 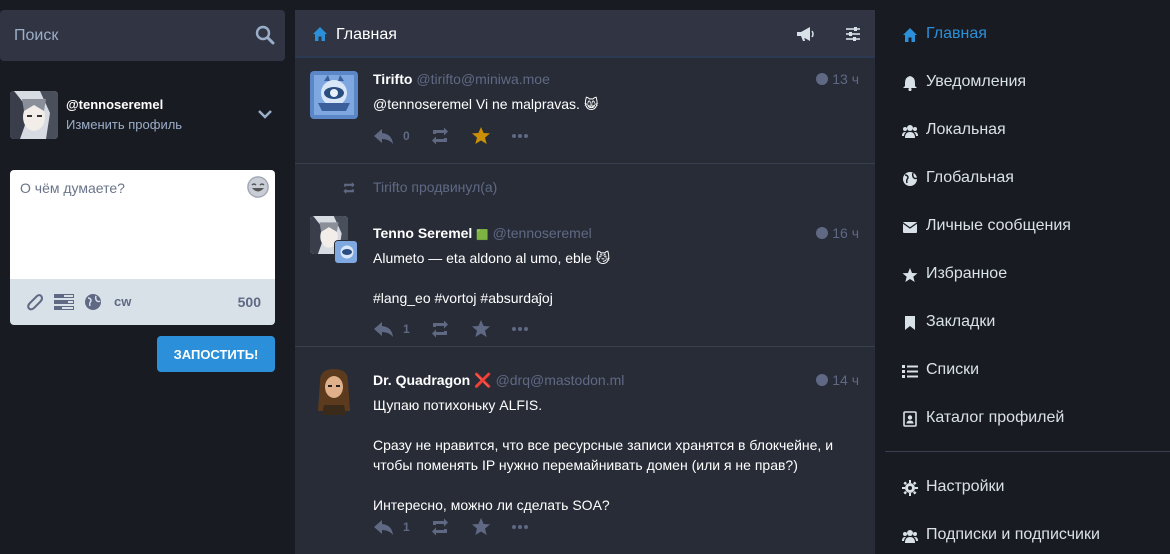 What do you see at coordinates (216, 354) in the screenshot?
I see `publish-button: ЗАПОСТИТЬ!` at bounding box center [216, 354].